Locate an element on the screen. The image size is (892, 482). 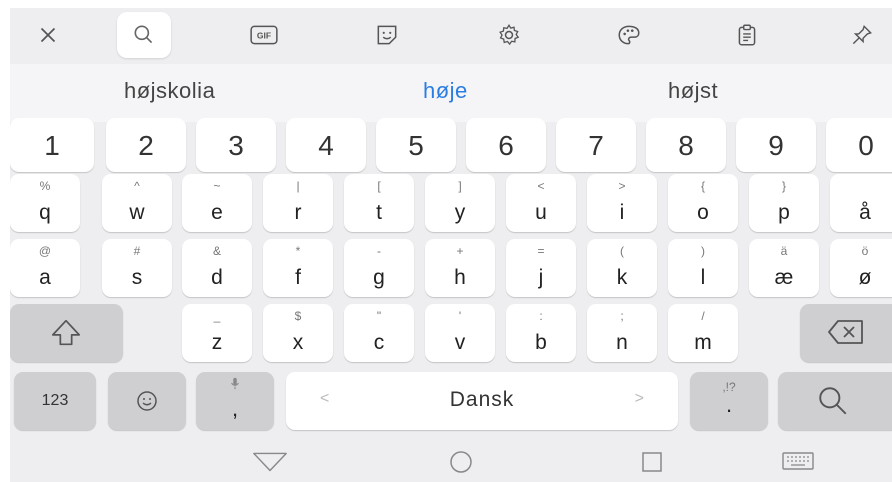
clipboard-button is located at coordinates (747, 35).